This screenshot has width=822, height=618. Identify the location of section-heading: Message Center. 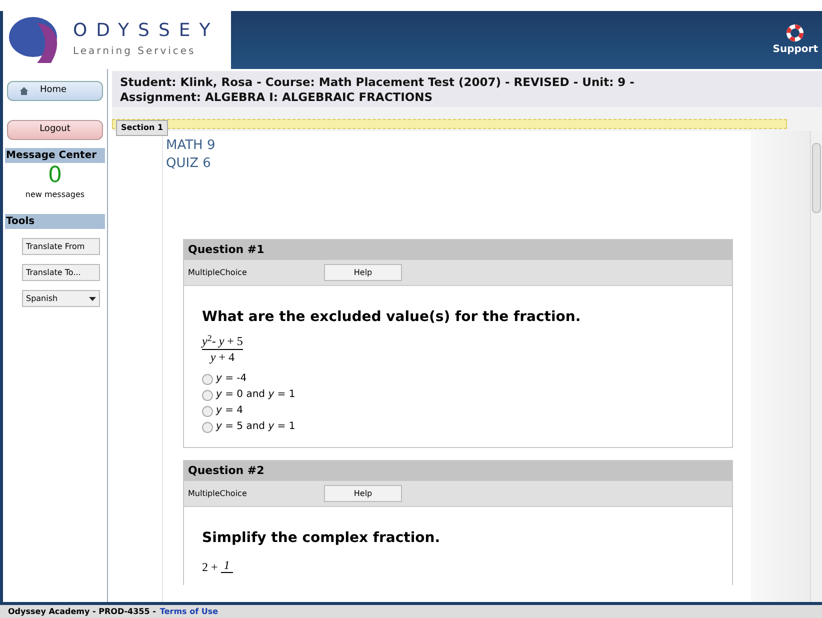
(55, 155).